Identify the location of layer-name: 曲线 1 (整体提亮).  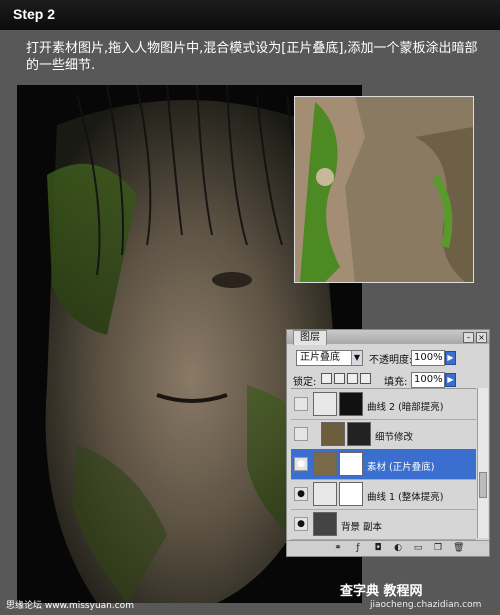
(405, 497).